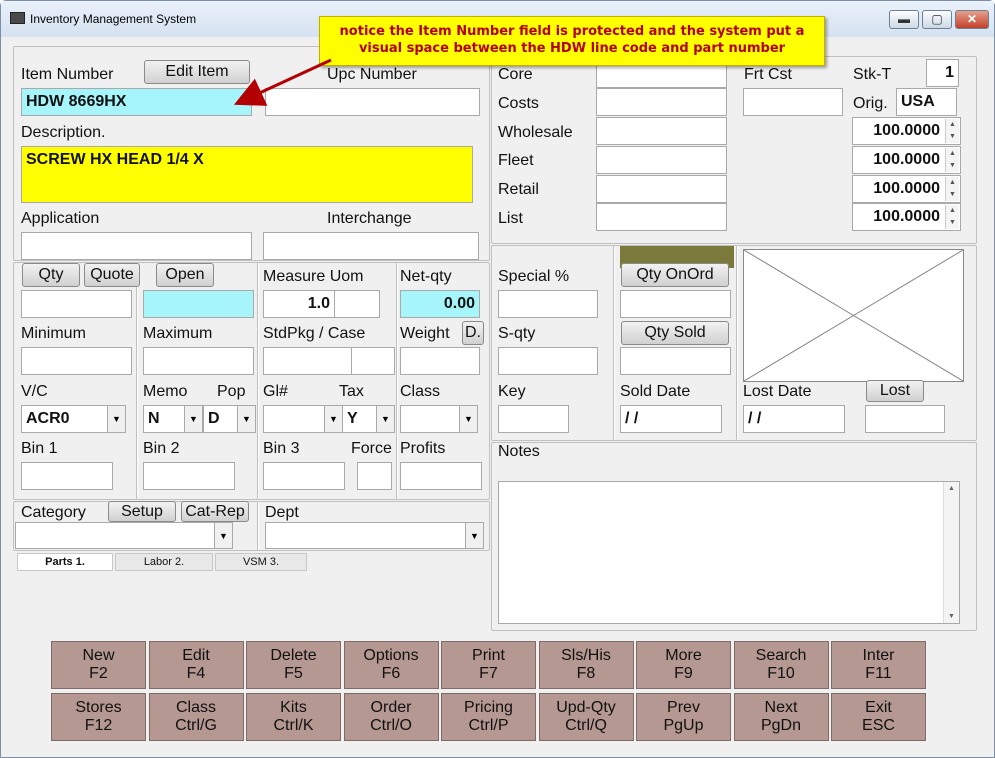 This screenshot has width=995, height=758. What do you see at coordinates (98, 665) in the screenshot?
I see `fkey-new-button: New F2` at bounding box center [98, 665].